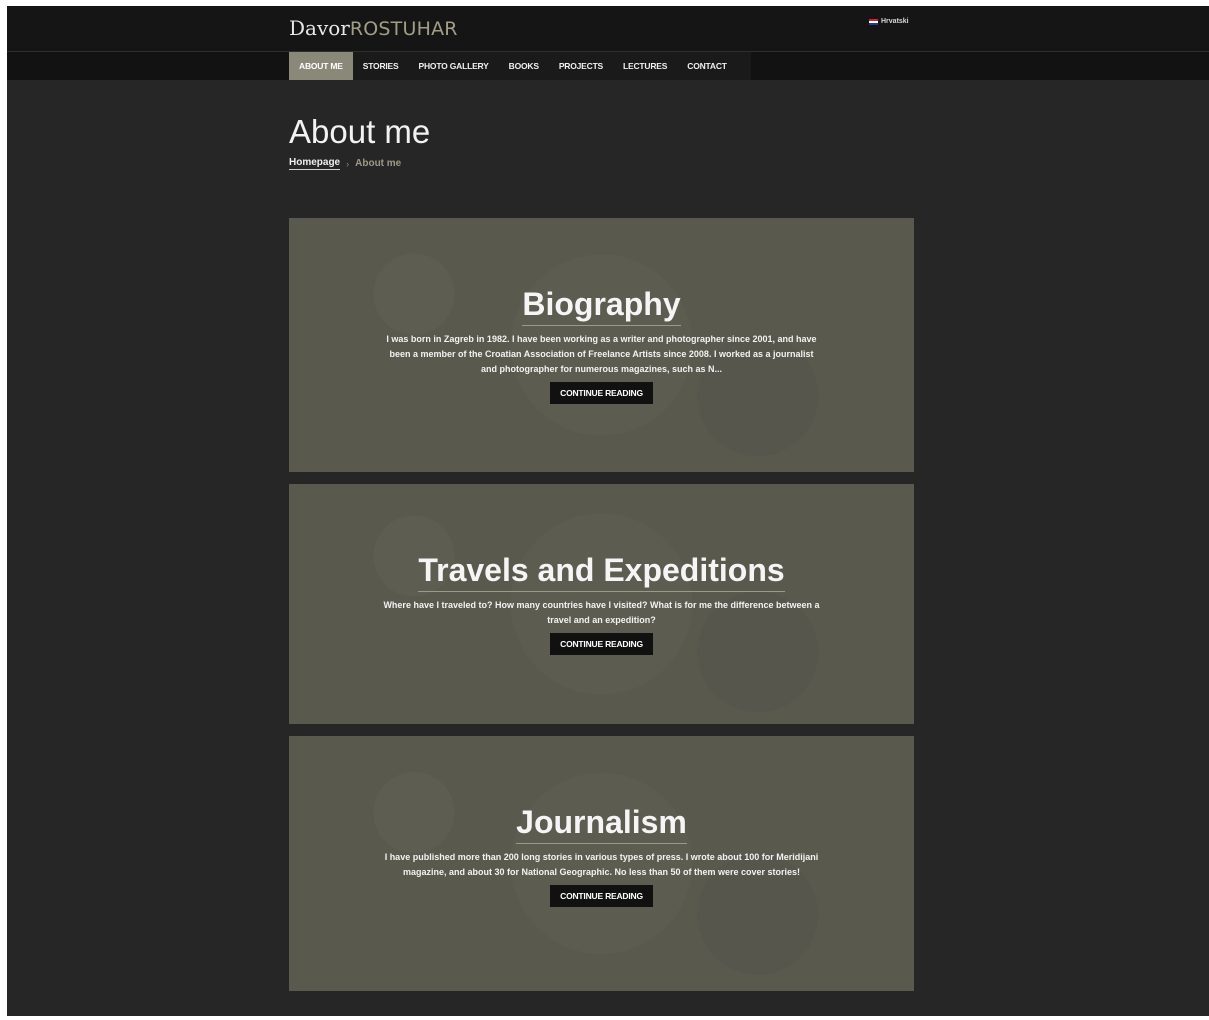 The height and width of the screenshot is (1020, 1209). What do you see at coordinates (601, 823) in the screenshot?
I see `card-title: Journalism` at bounding box center [601, 823].